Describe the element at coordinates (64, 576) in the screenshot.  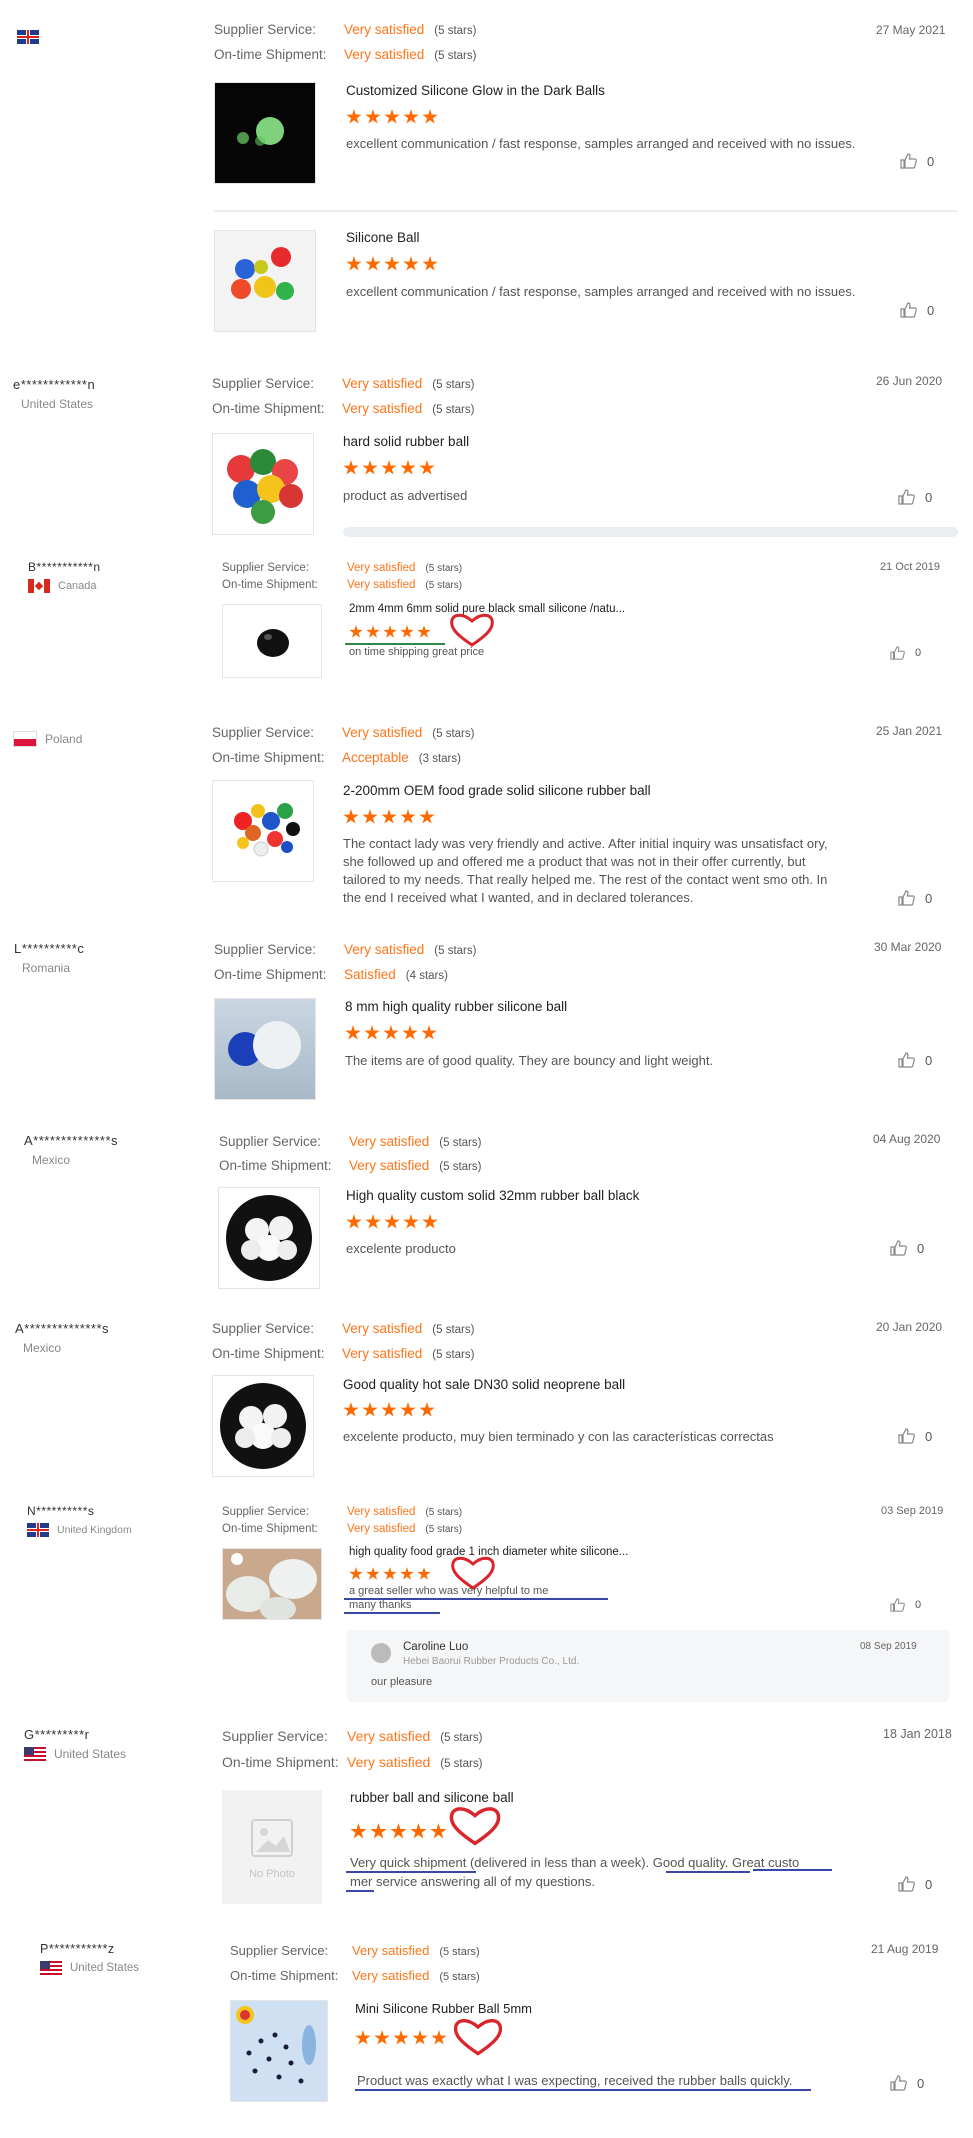
I see `buyer-info: B***********n Canada` at that location.